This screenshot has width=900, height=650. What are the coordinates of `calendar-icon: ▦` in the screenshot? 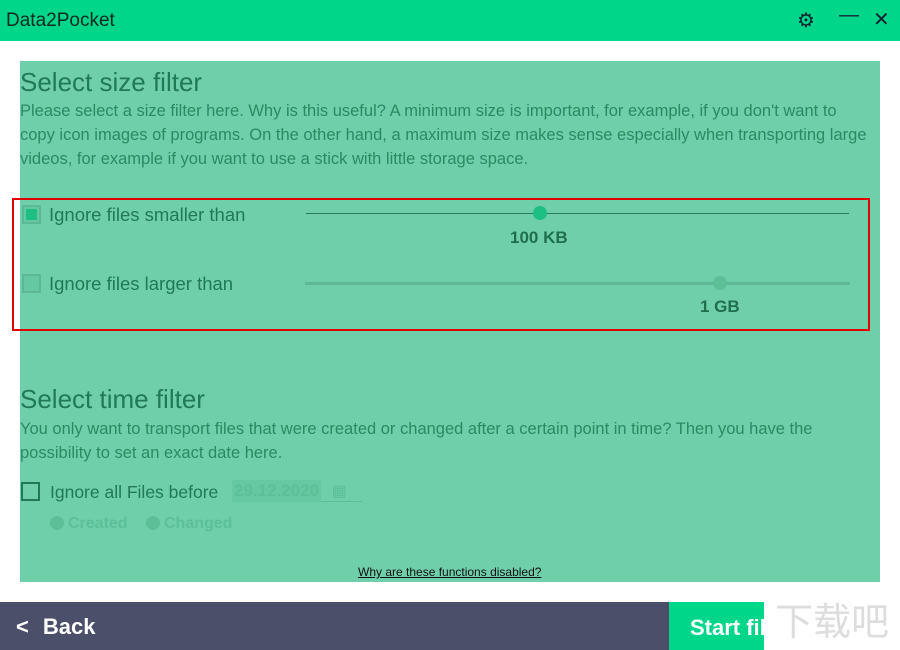 It's located at (339, 491).